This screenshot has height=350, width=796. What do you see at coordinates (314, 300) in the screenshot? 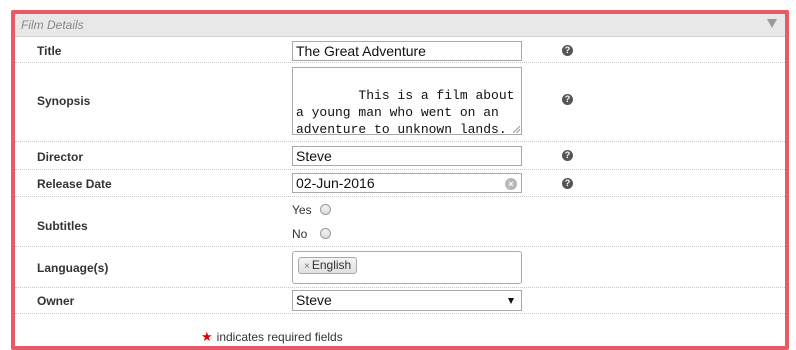
I see `owner-selected-value: Steve` at bounding box center [314, 300].